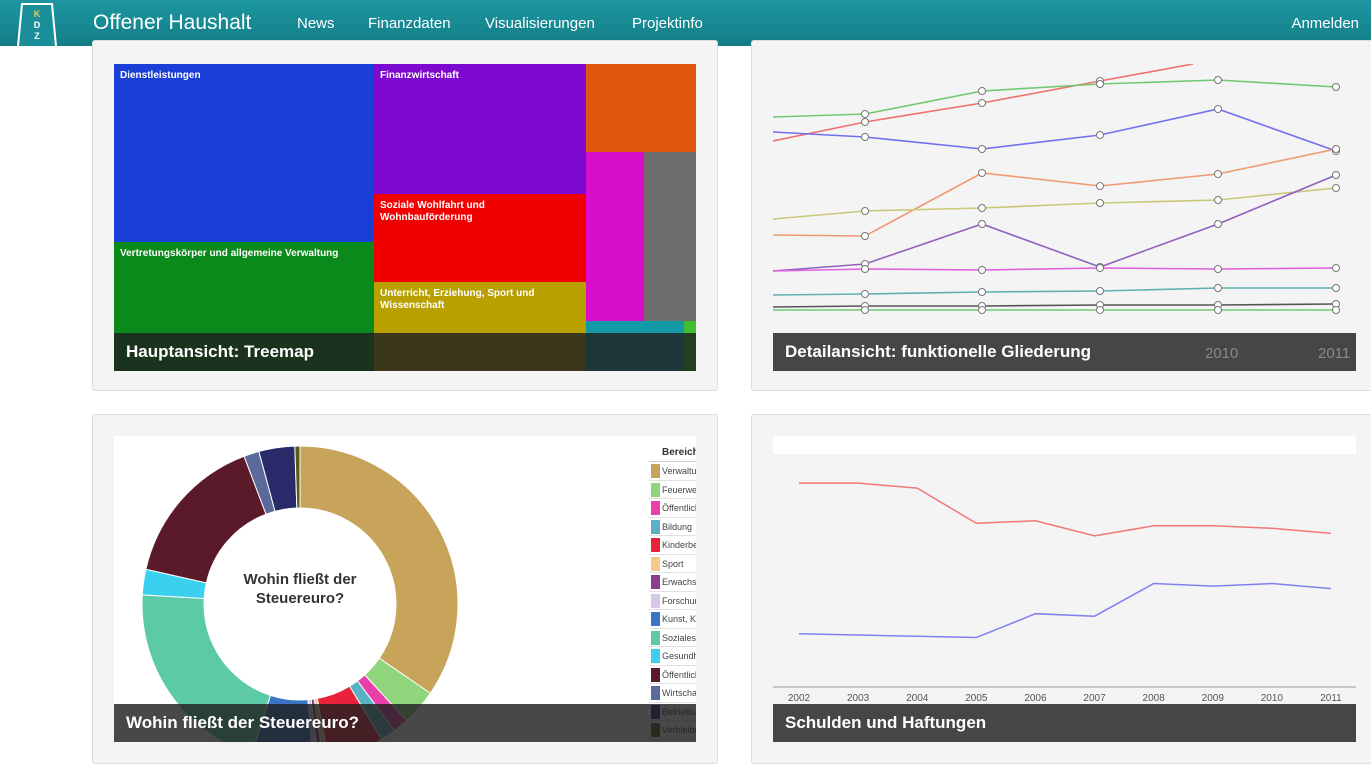  Describe the element at coordinates (1272, 698) in the screenshot. I see `debt-x-tick: 2010` at that location.